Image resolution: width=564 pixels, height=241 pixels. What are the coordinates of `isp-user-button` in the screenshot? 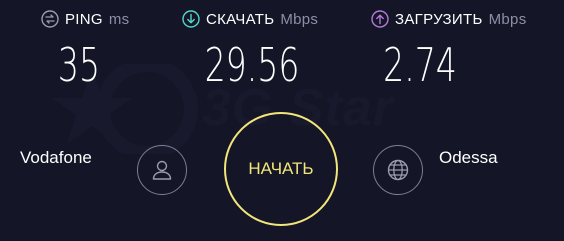 It's located at (162, 170).